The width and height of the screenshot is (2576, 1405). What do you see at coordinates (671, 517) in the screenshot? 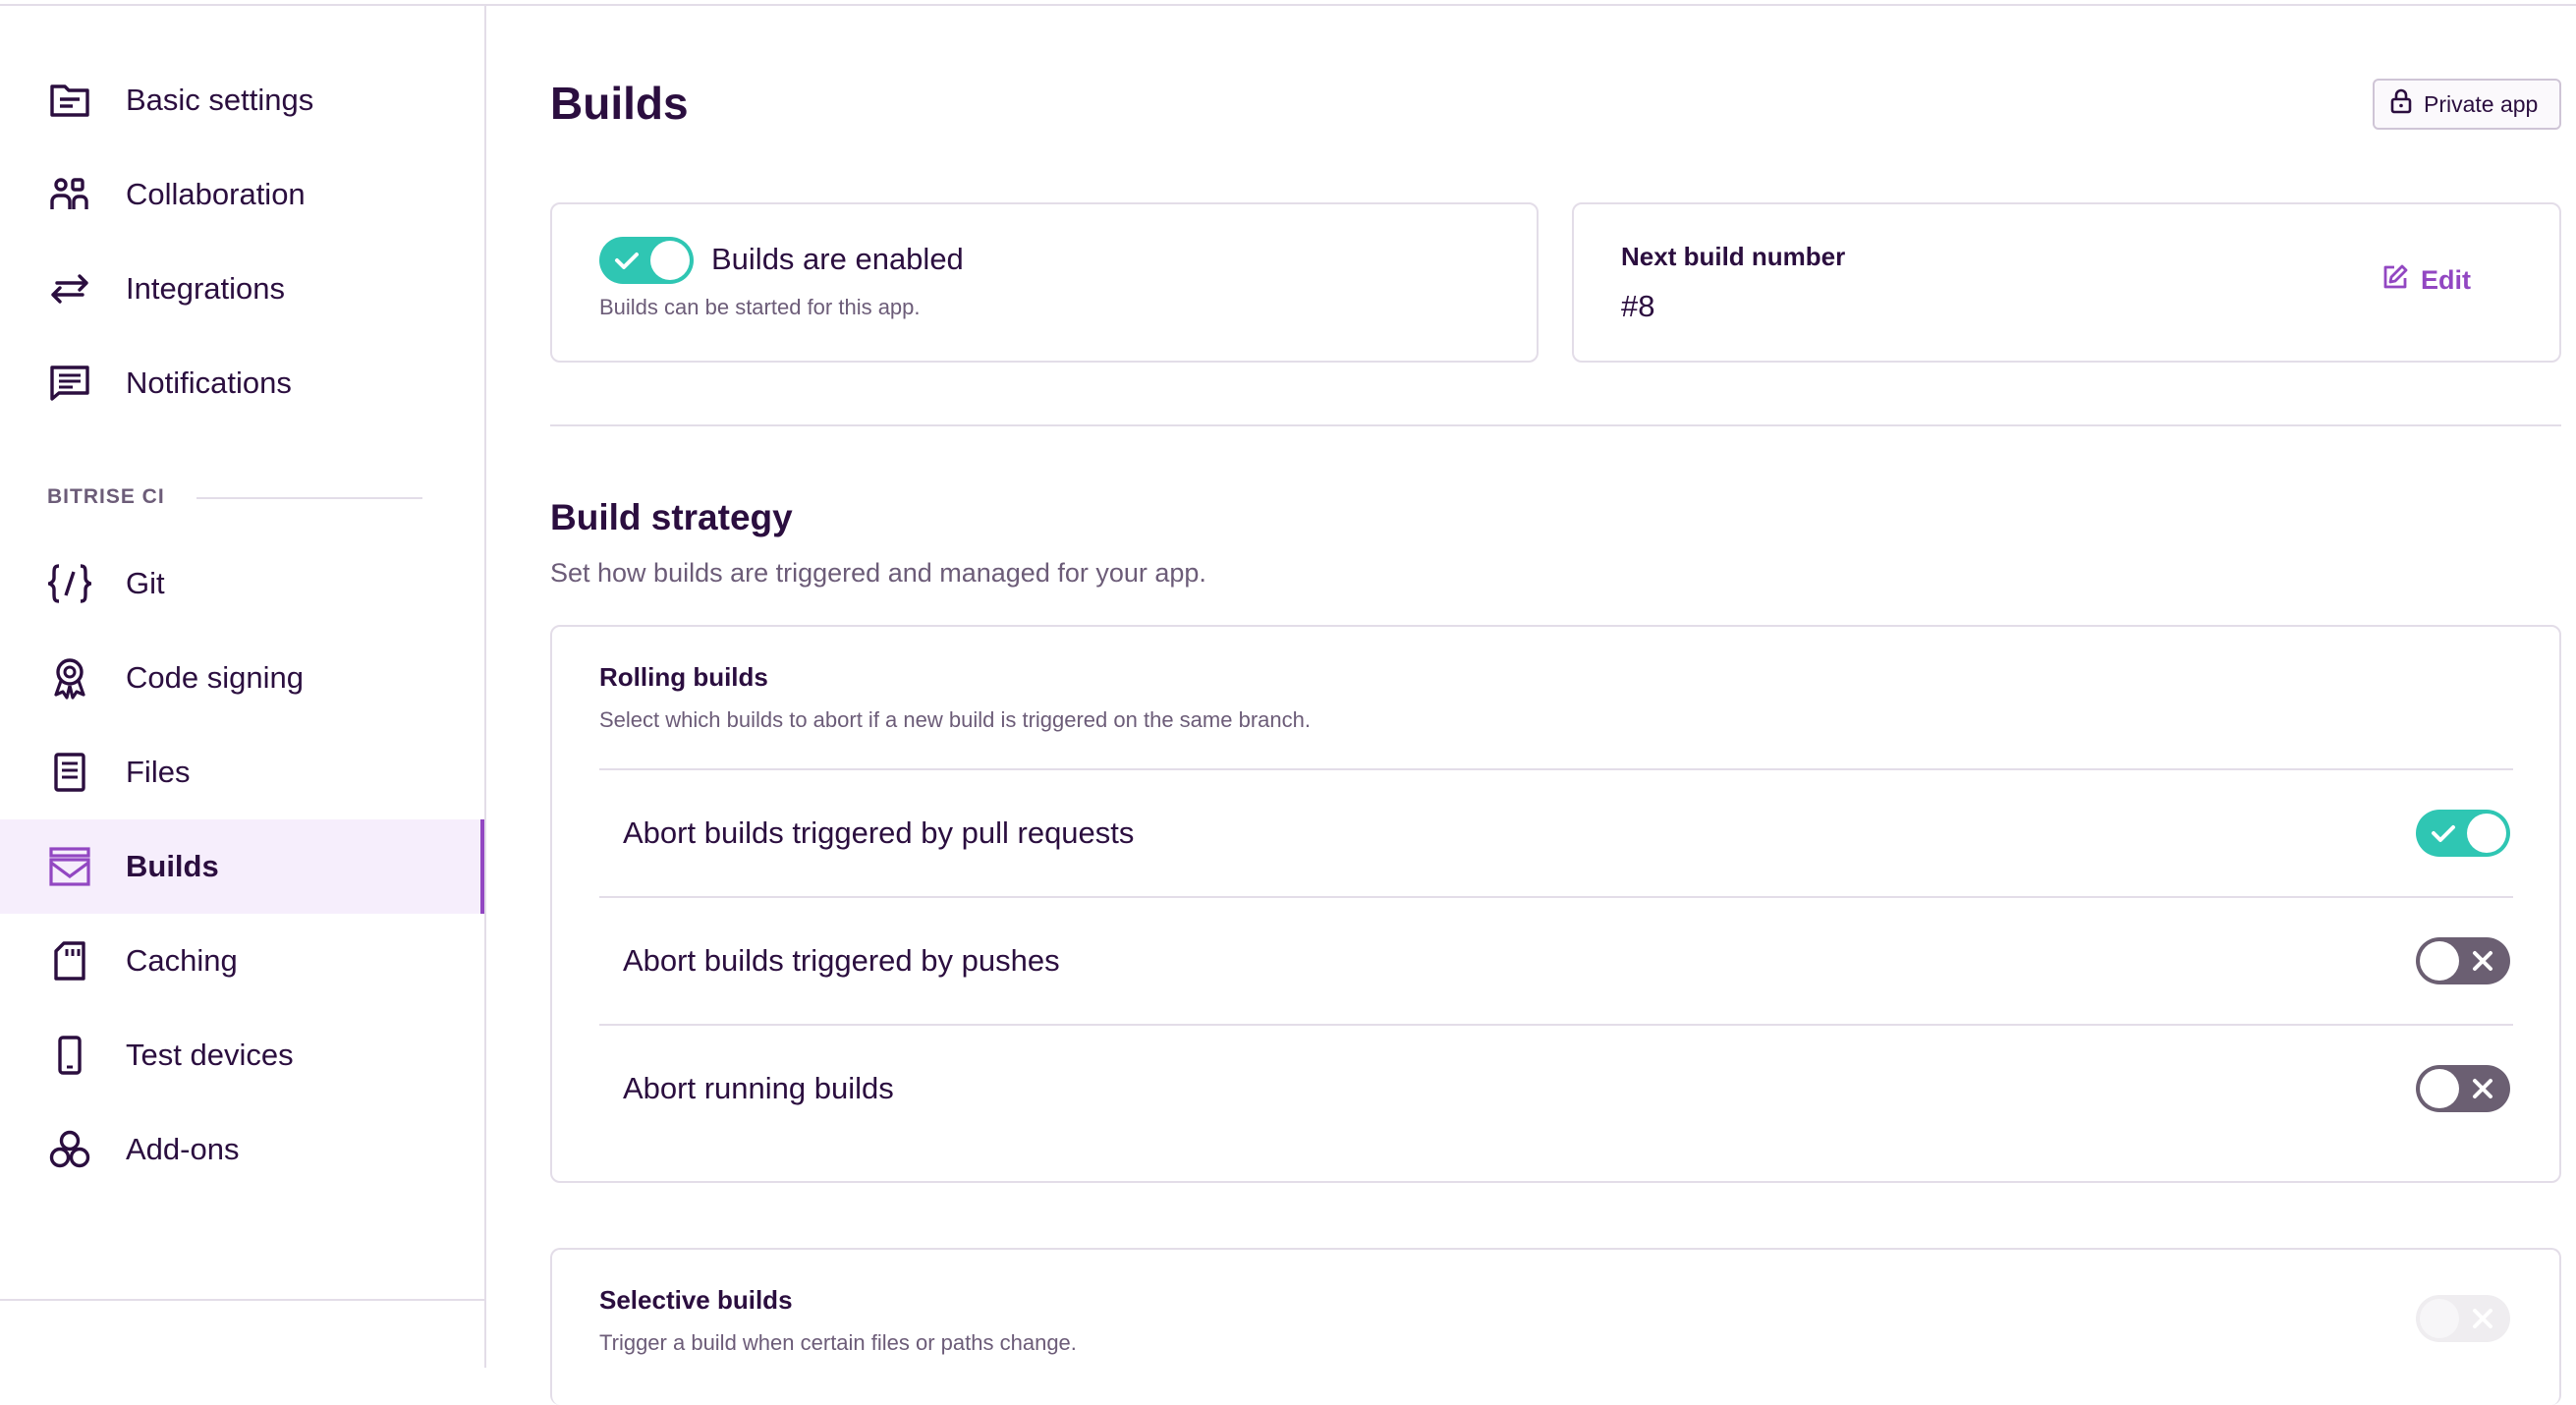
I see `build-strategy-title: Build strategy` at bounding box center [671, 517].